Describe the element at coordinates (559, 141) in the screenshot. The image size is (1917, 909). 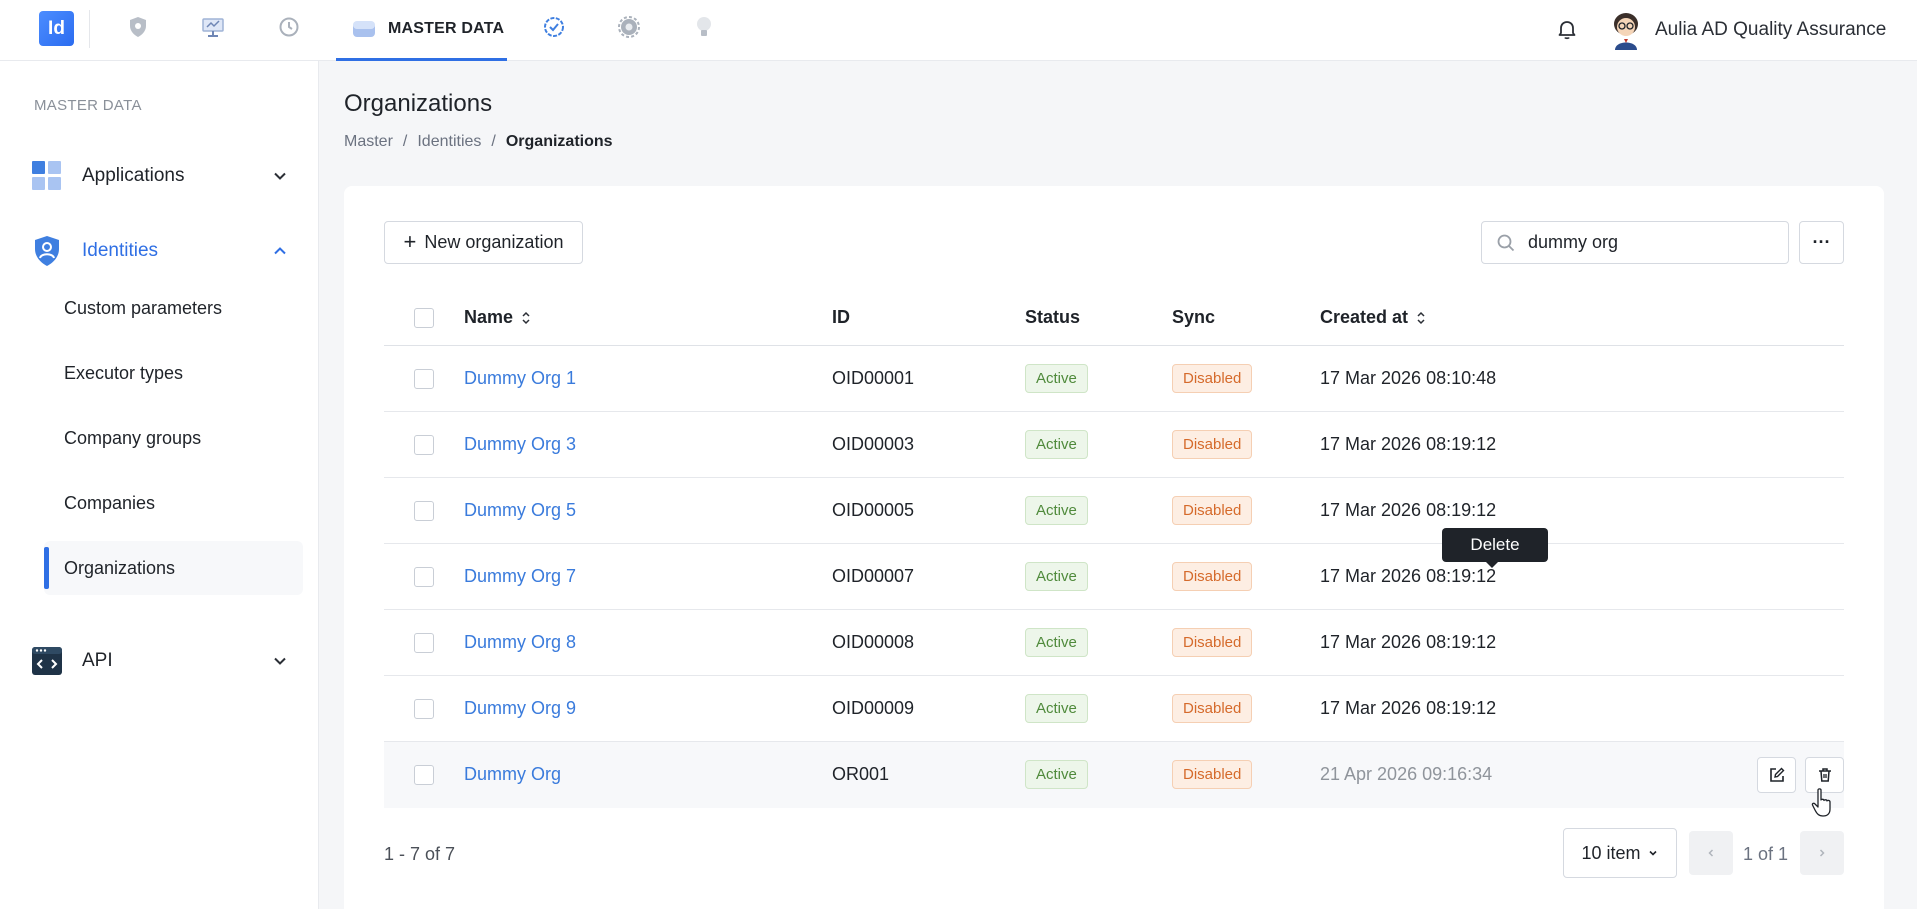
I see `breadcrumb-organizations: Organizations` at that location.